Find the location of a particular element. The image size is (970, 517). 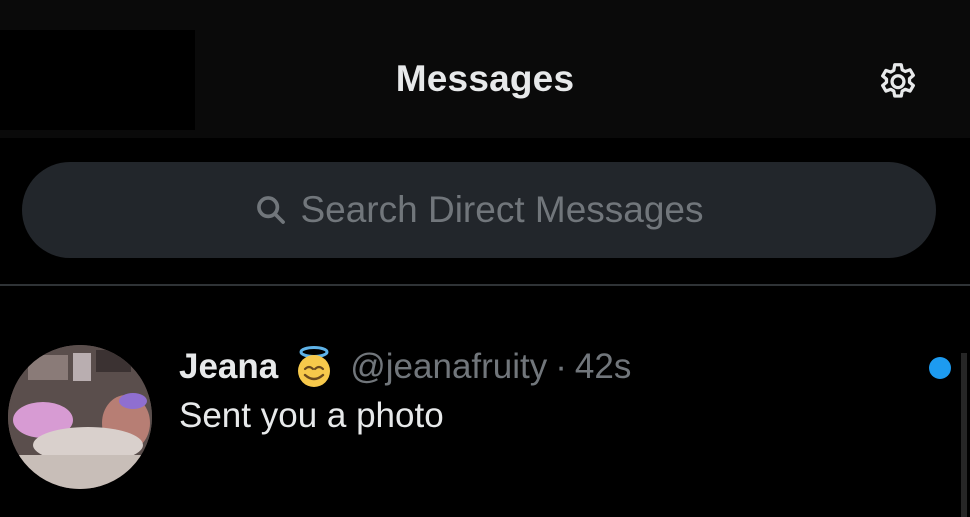

search-icon is located at coordinates (271, 210).